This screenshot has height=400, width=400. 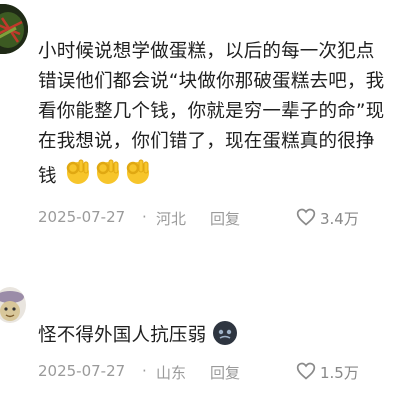 I want to click on comment-line-last: 钱, so click(x=211, y=174).